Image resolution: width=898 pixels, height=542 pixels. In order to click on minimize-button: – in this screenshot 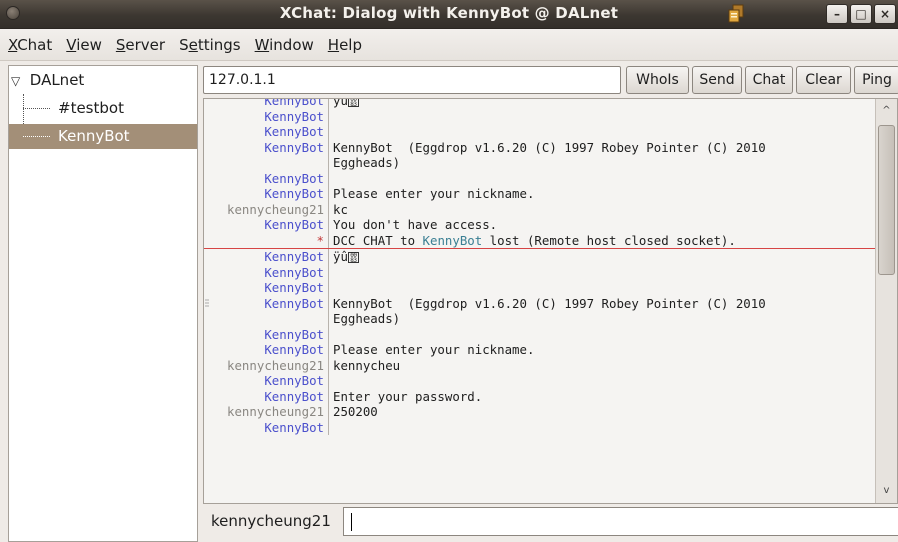, I will do `click(837, 14)`.